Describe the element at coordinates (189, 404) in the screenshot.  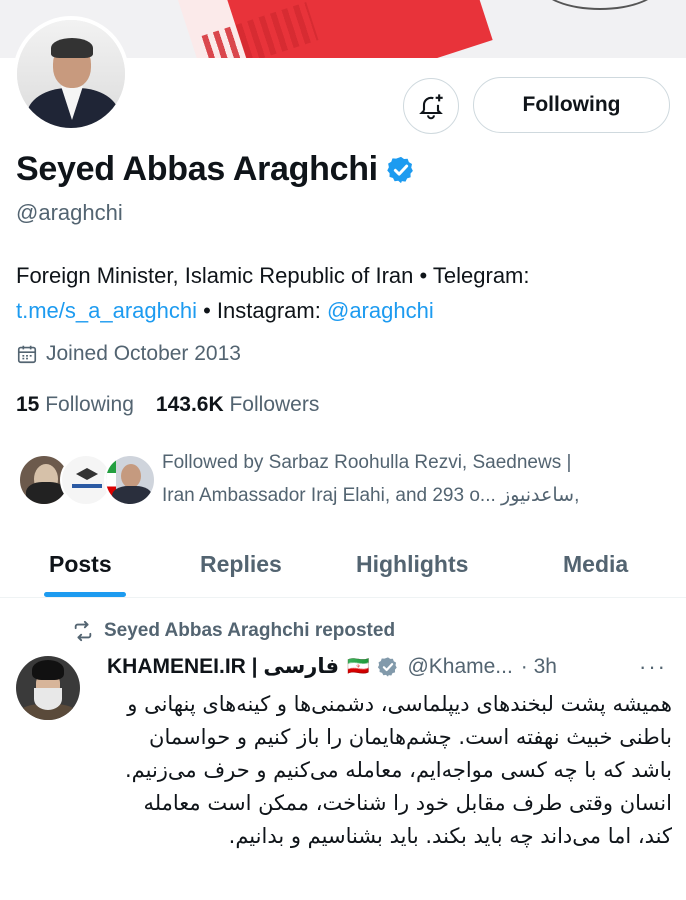
I see `followers-count: 143.6K` at that location.